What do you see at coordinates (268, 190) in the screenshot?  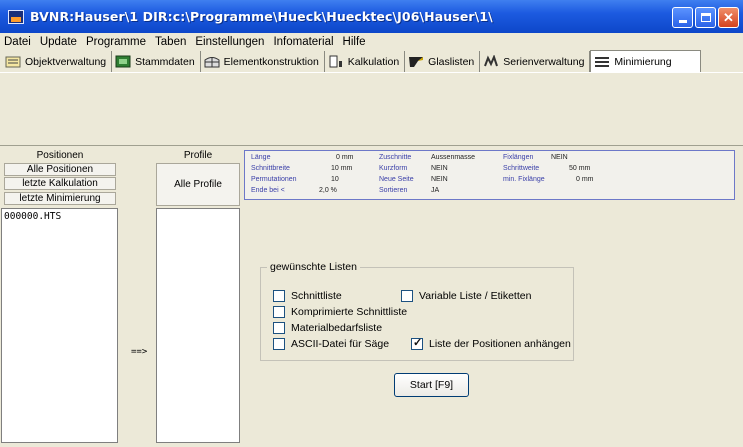 I see `summary-label: Ende bei <` at bounding box center [268, 190].